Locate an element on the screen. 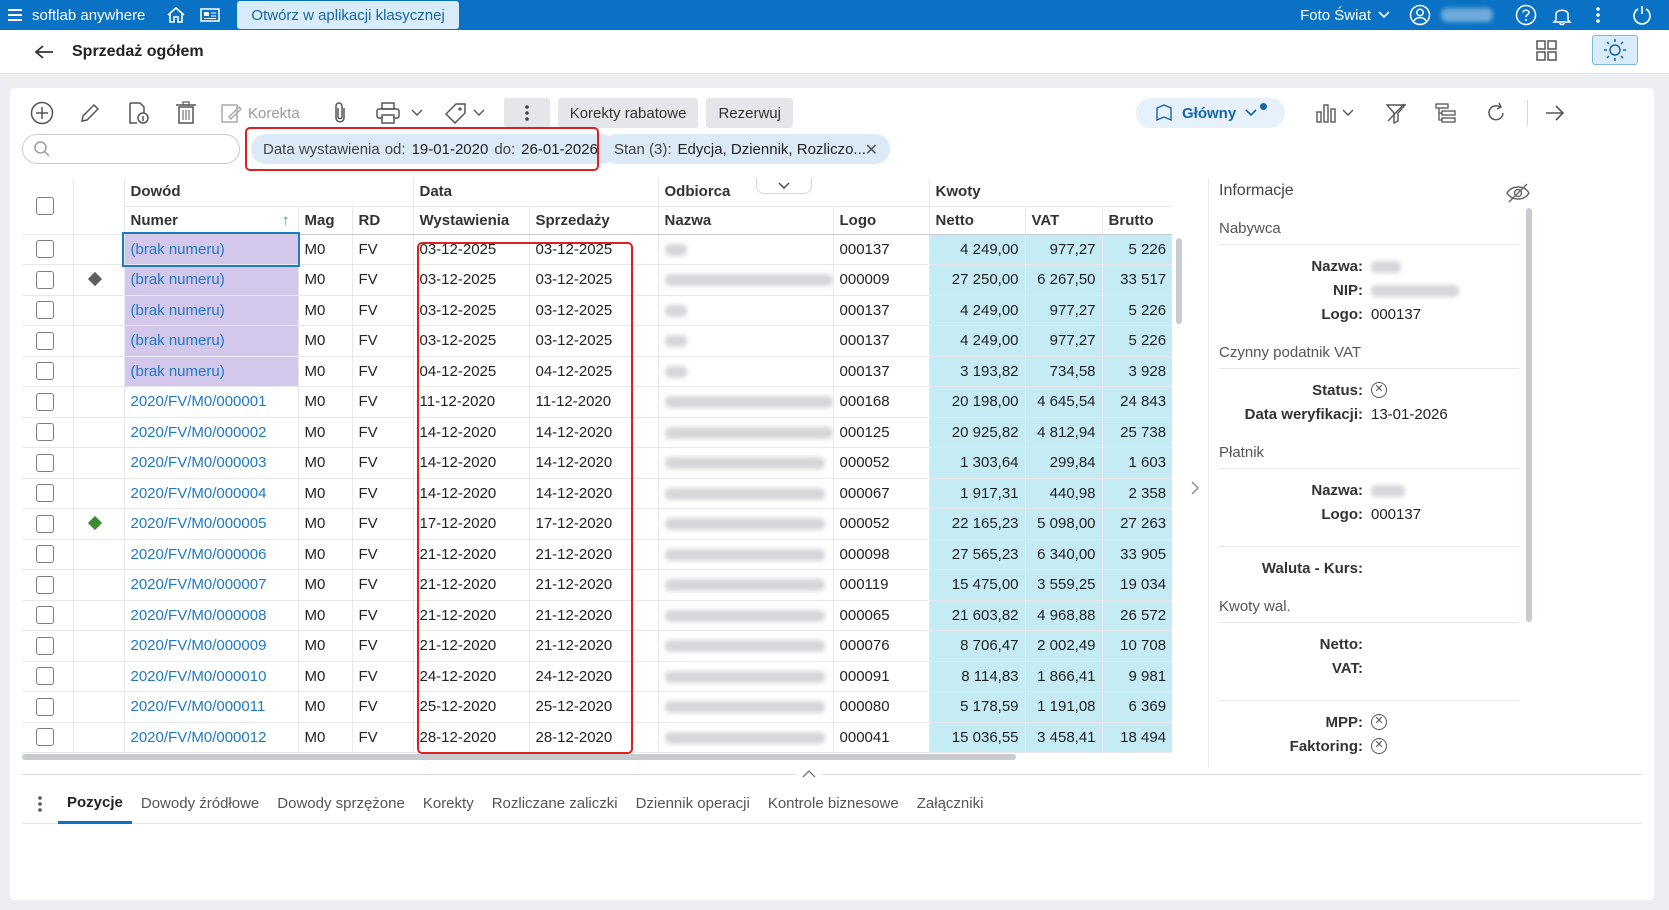 The width and height of the screenshot is (1669, 910). tree-button is located at coordinates (1446, 113).